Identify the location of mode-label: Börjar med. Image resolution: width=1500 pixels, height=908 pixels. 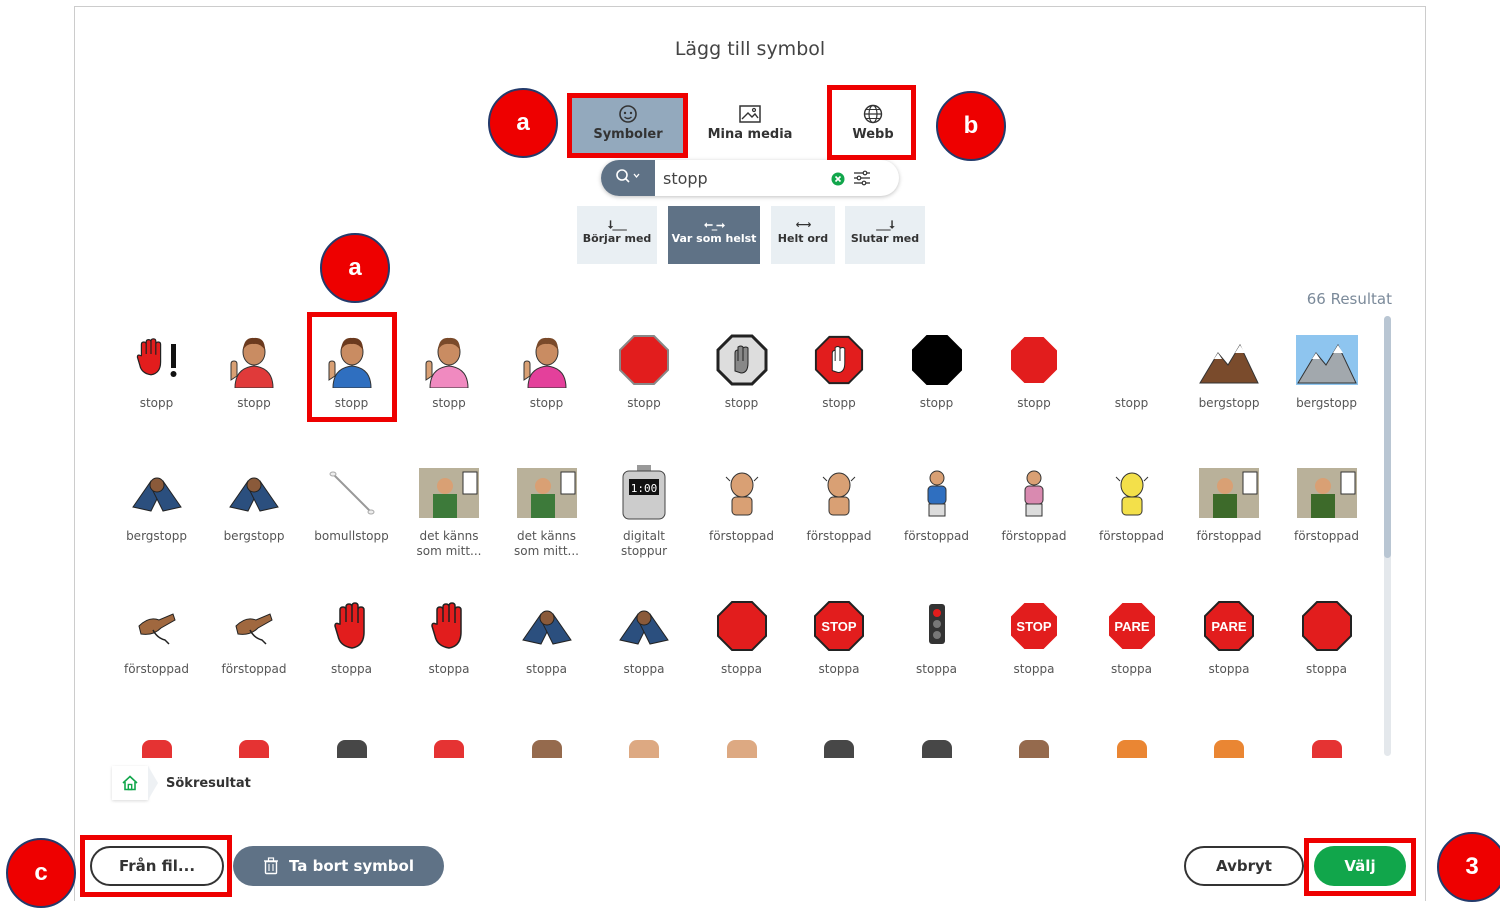
(617, 238).